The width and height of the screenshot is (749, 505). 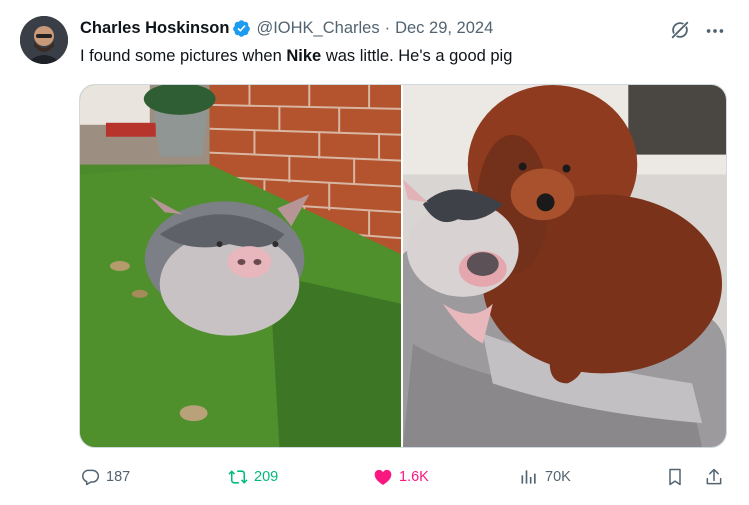 What do you see at coordinates (414, 477) in the screenshot?
I see `like-count: 1.6K` at bounding box center [414, 477].